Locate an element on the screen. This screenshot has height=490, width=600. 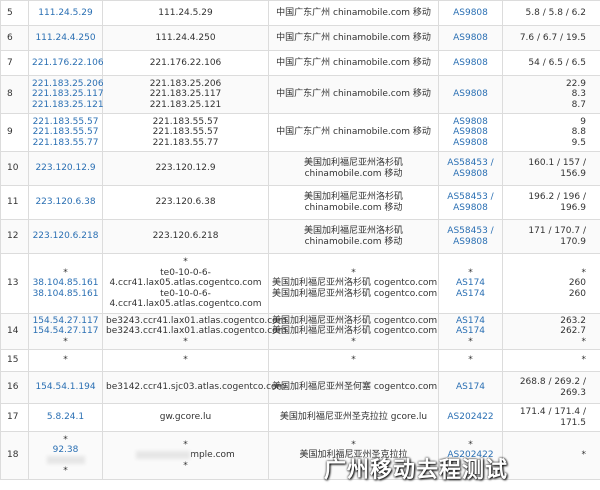
hop-cell: 15 is located at coordinates (14, 360).